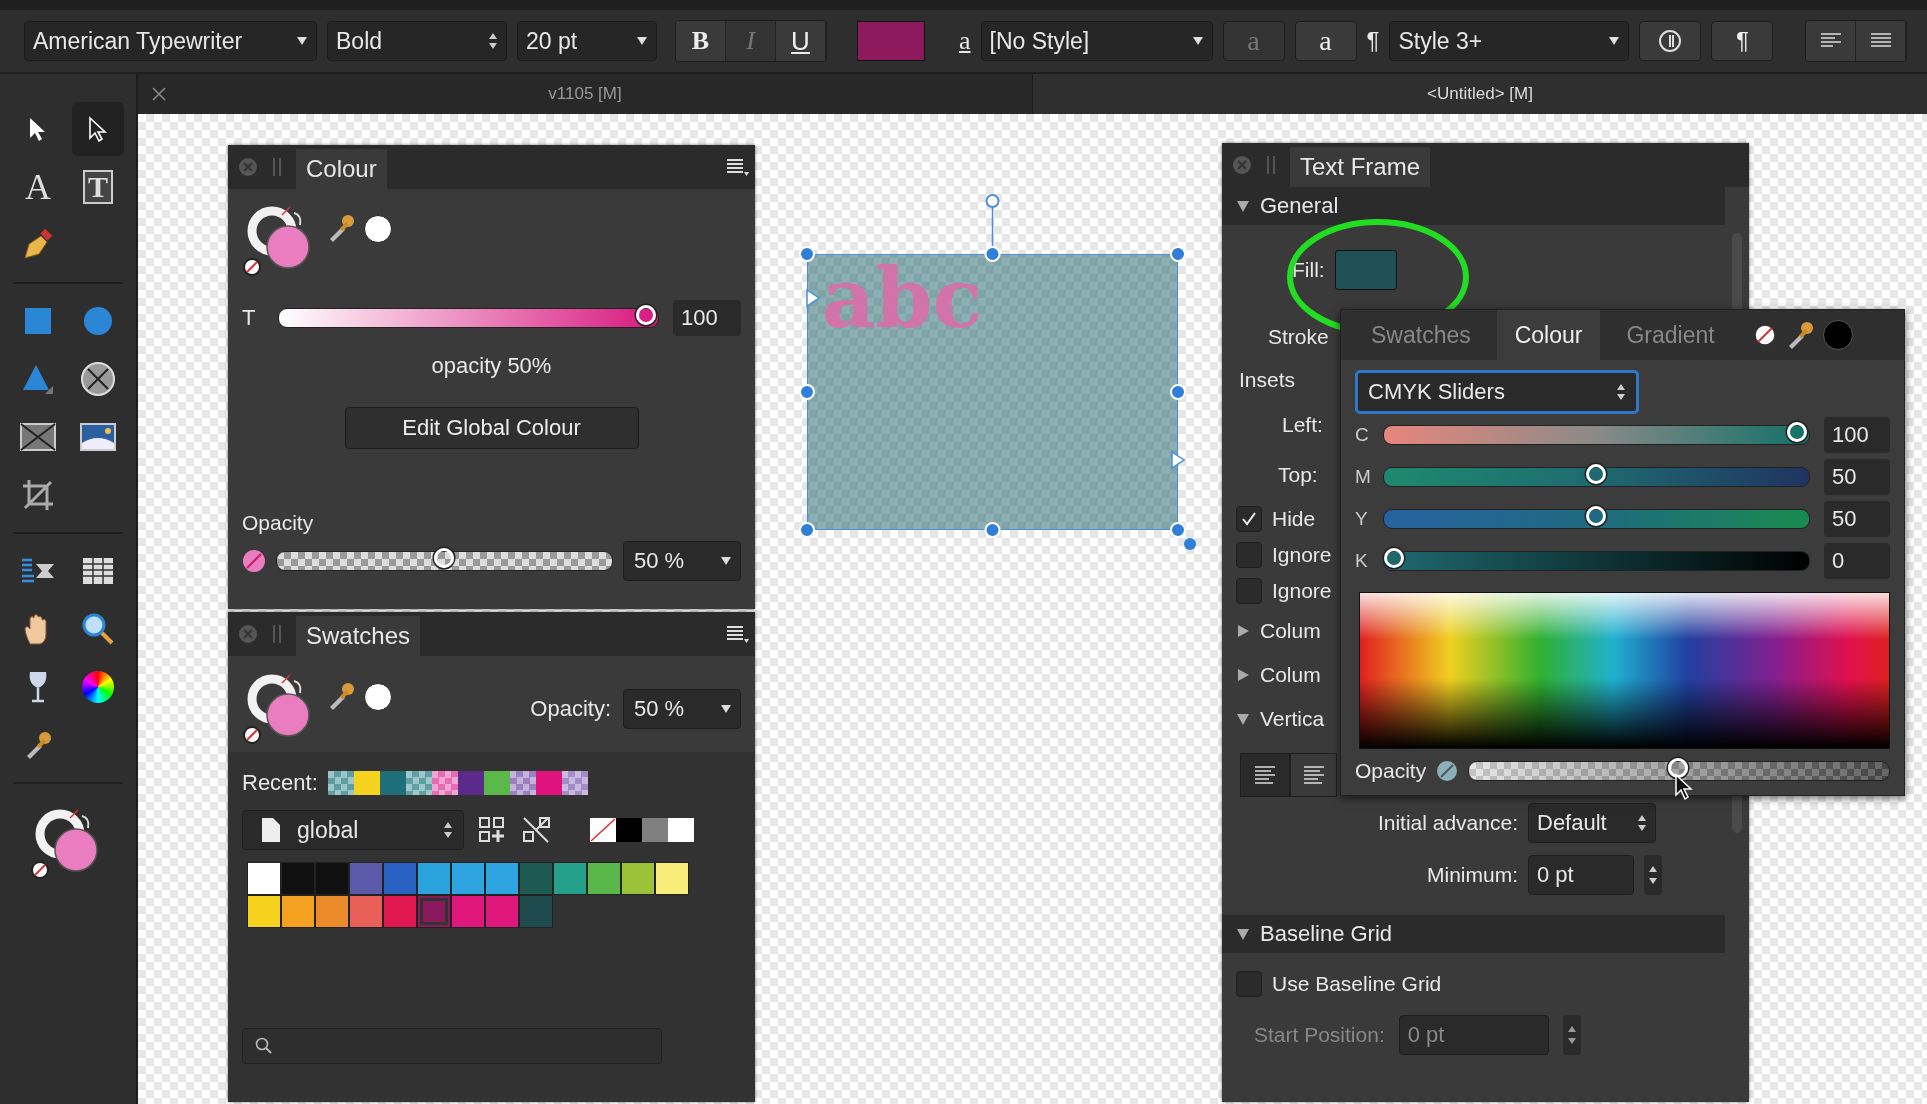  Describe the element at coordinates (491, 428) in the screenshot. I see `edit-global-colour-button: Edit Global Colour` at that location.